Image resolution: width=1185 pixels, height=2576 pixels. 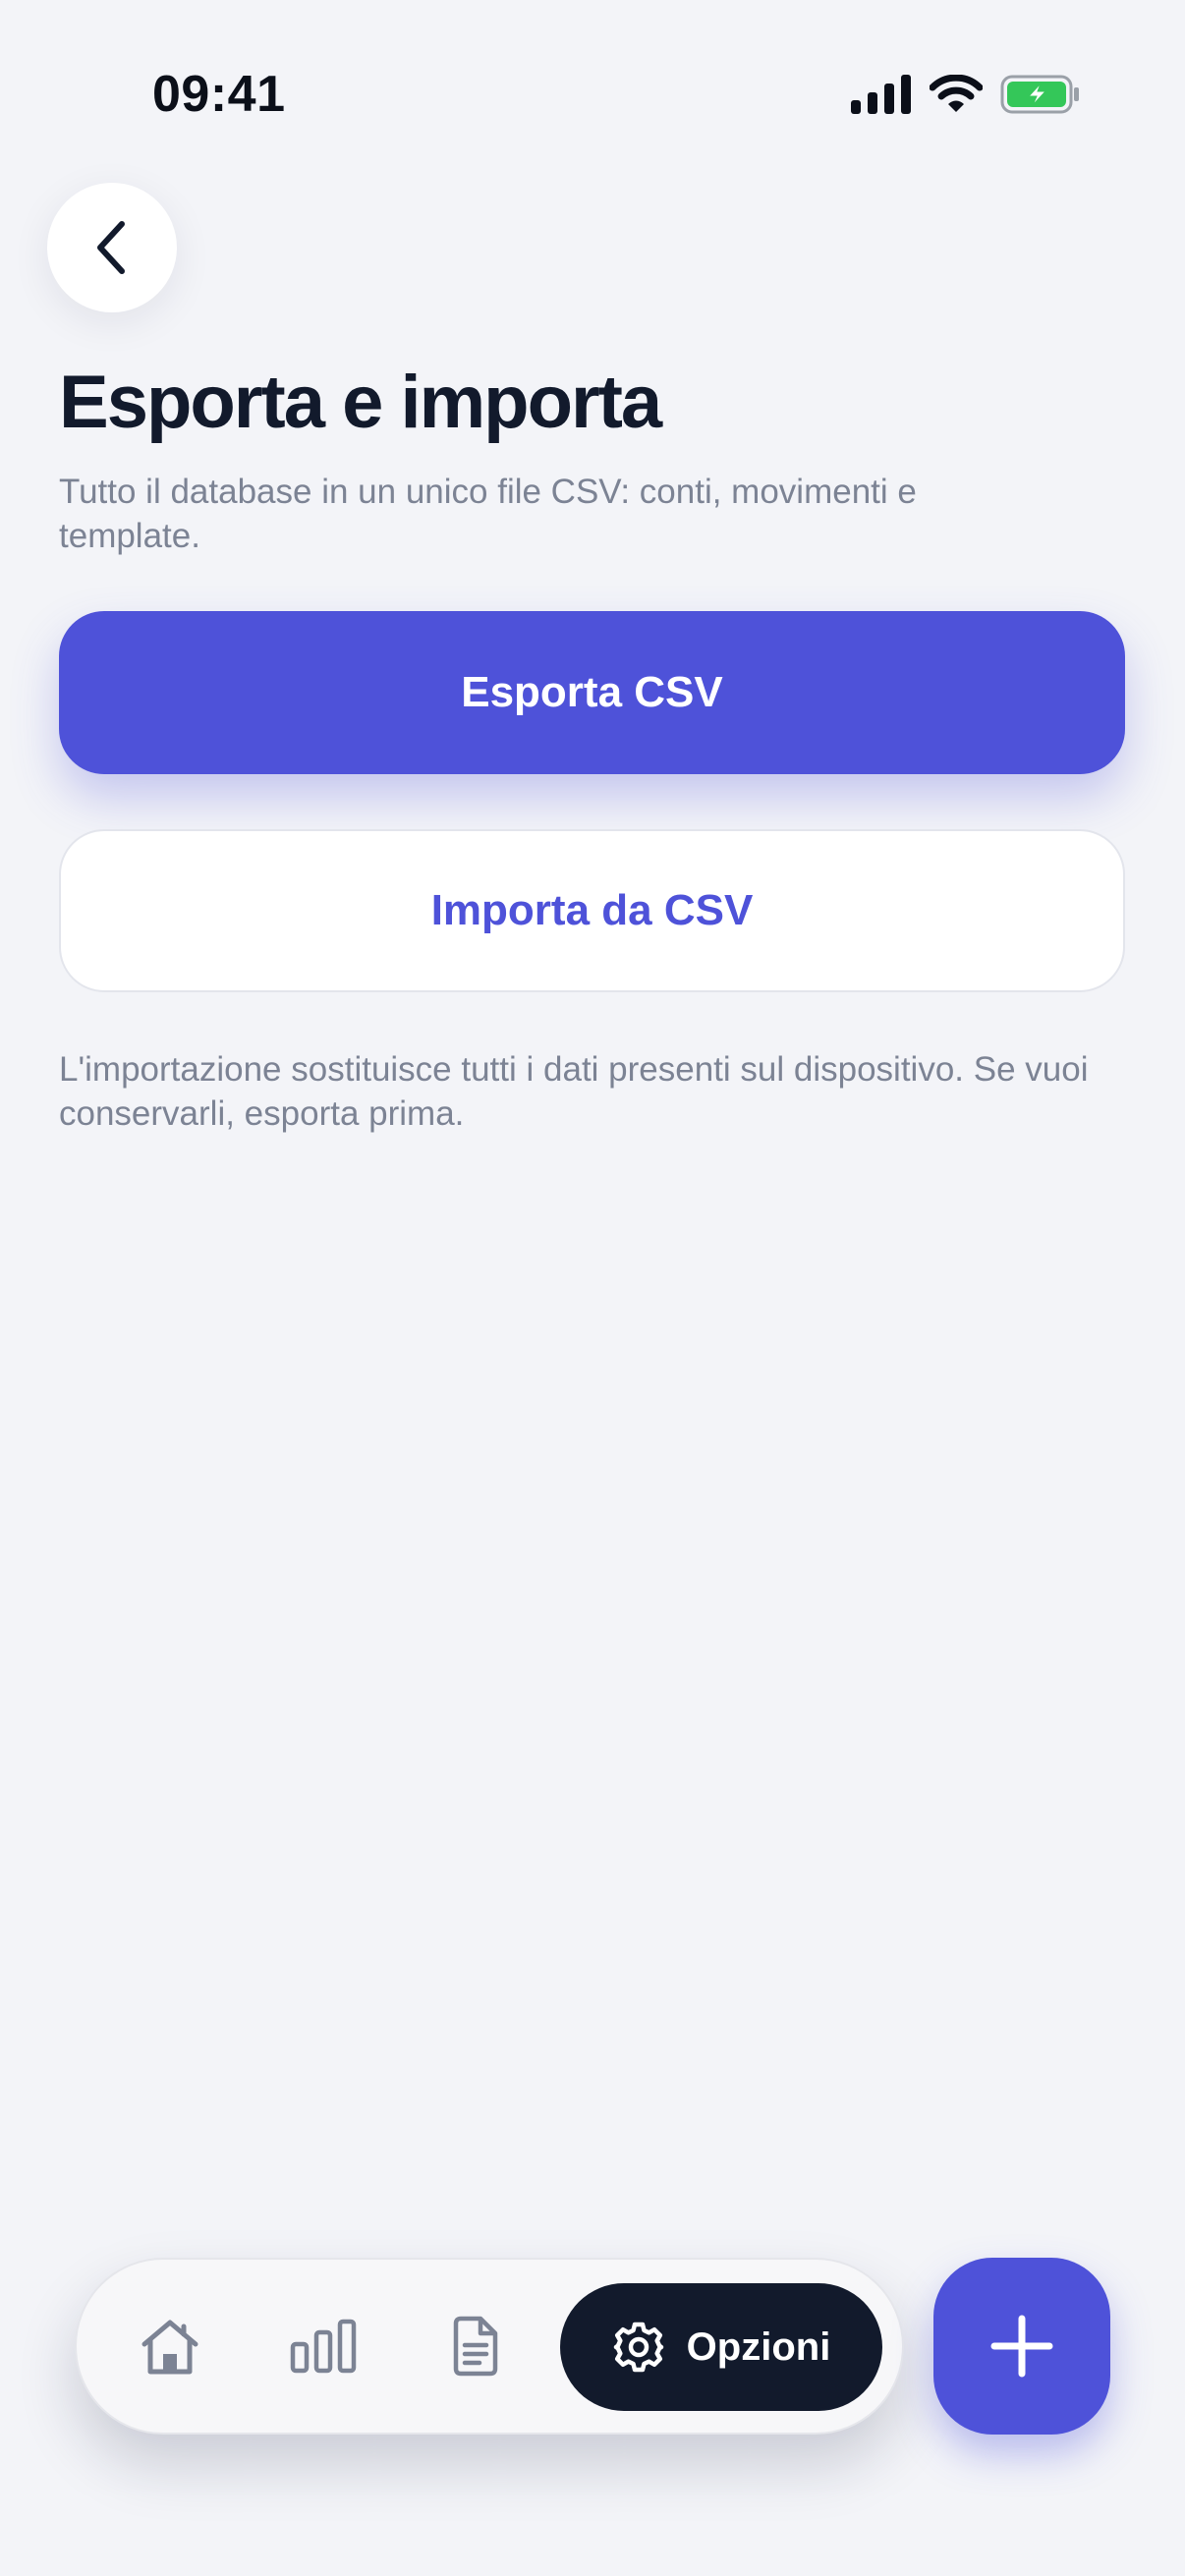 I want to click on import-csv-button: Importa da CSV, so click(x=592, y=910).